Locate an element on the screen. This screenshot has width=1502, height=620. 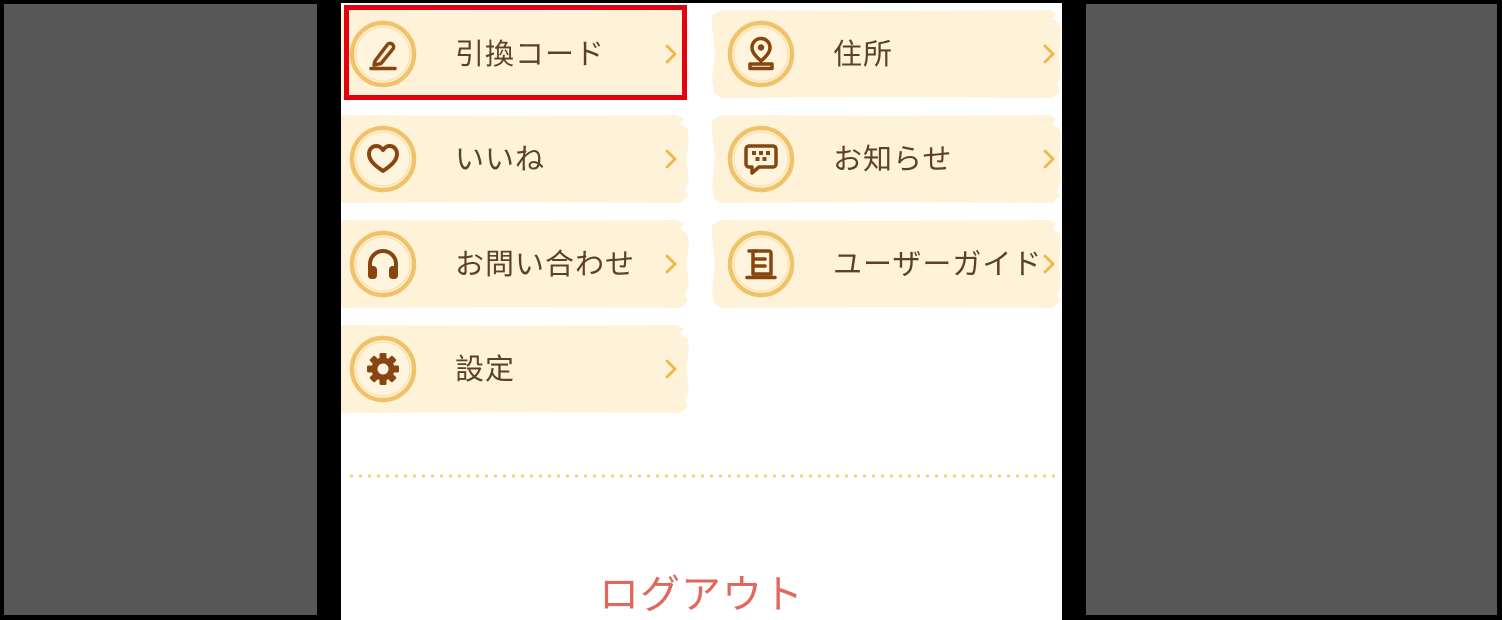
guide-book-icon is located at coordinates (761, 264).